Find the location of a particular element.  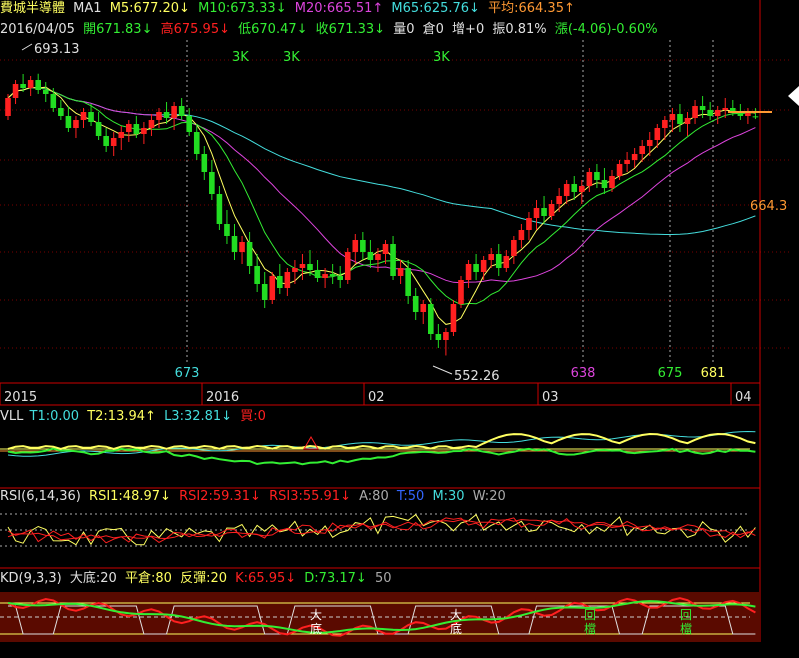

instrument-name: 費城半導體 is located at coordinates (33, 8).